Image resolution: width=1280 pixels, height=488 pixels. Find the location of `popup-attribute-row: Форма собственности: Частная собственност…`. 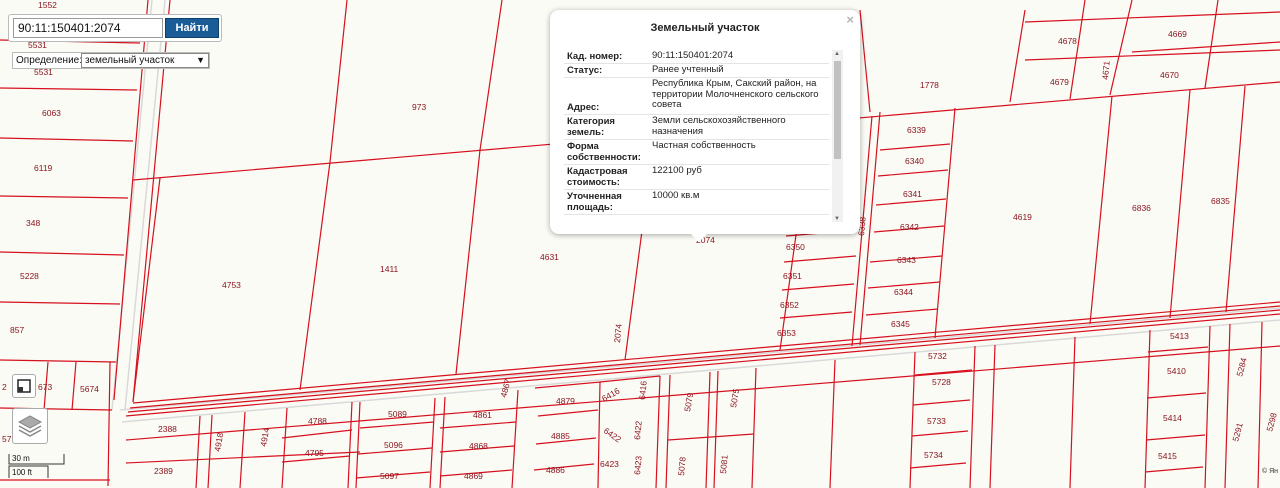

popup-attribute-row: Форма собственности: Частная собственност… is located at coordinates (696, 152).